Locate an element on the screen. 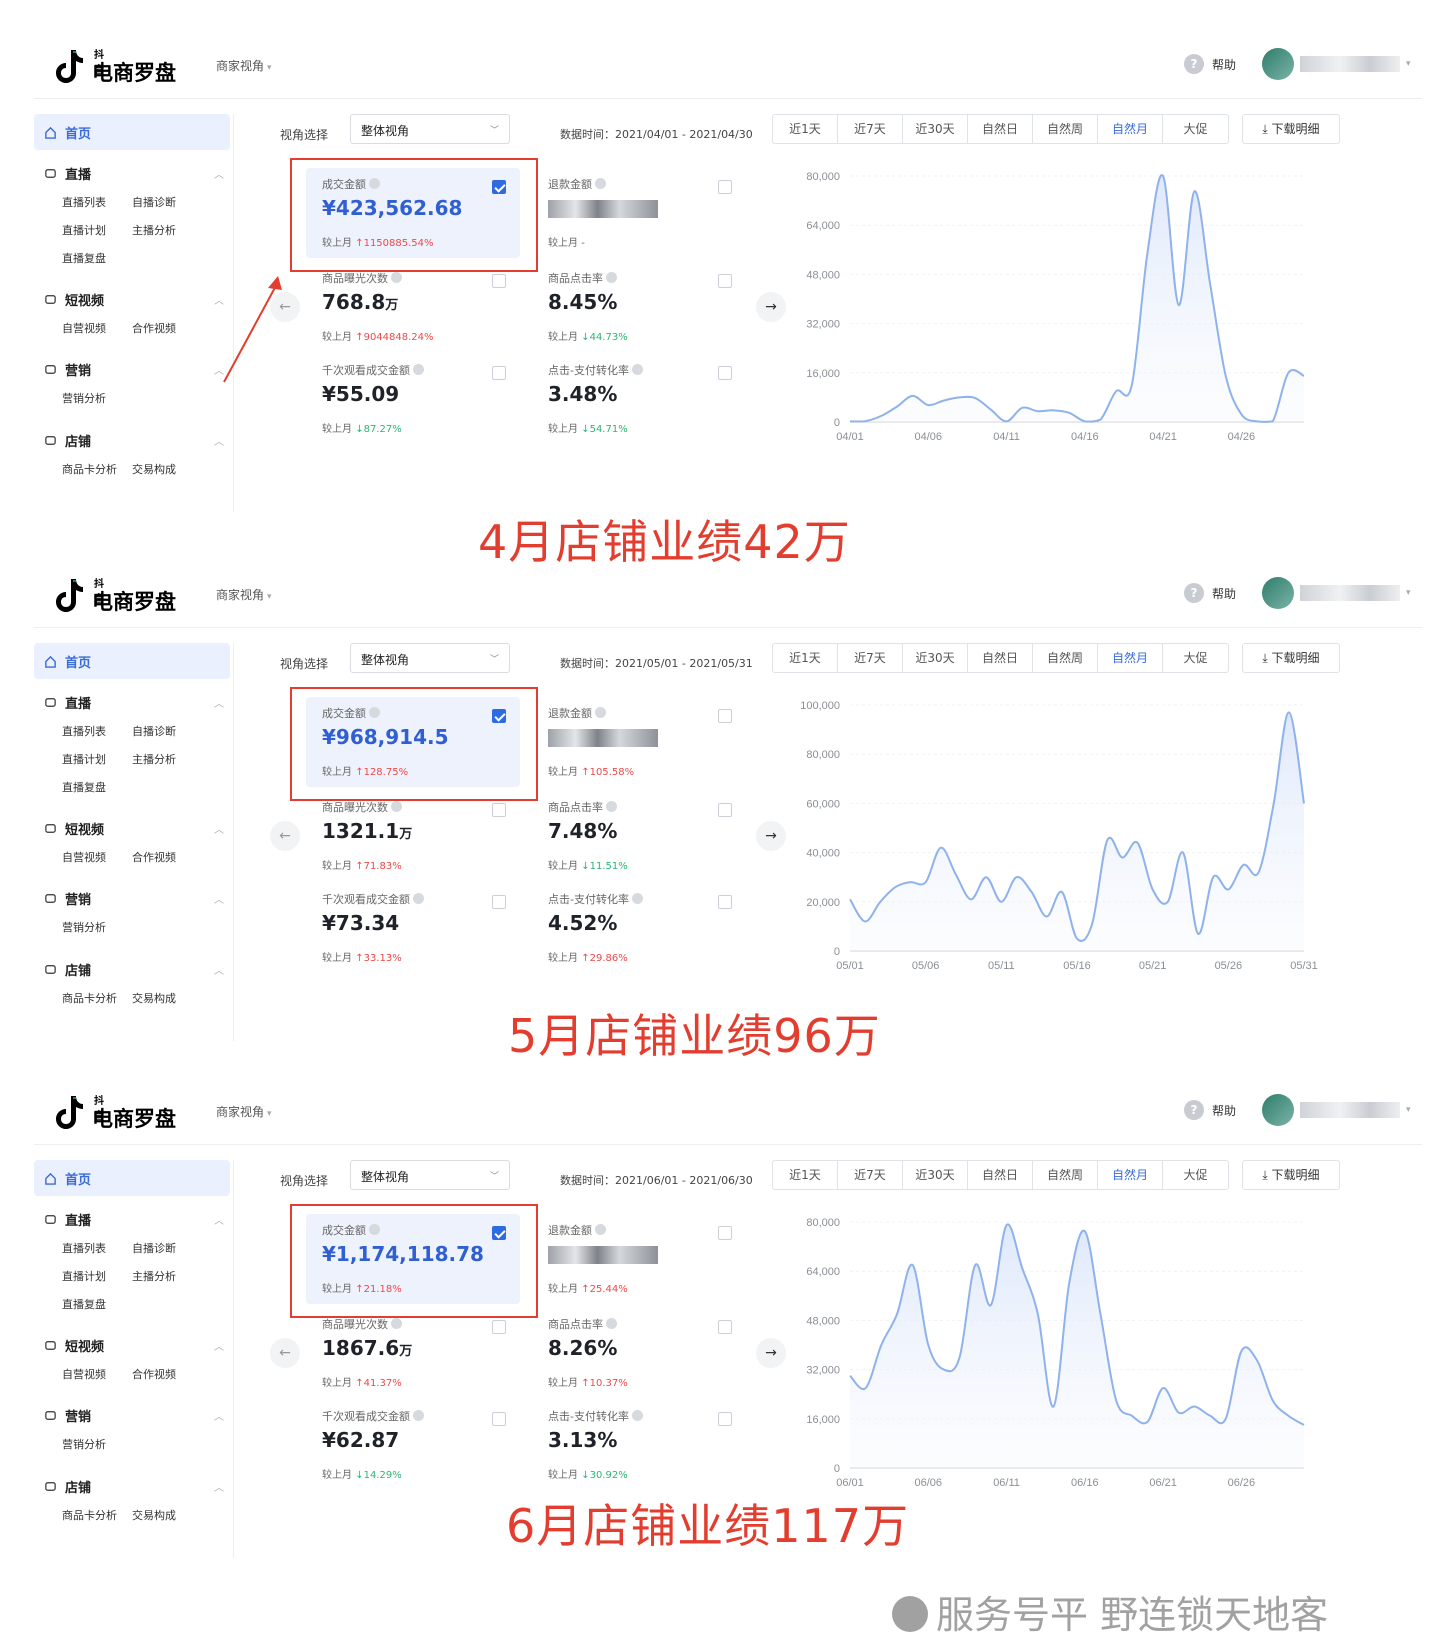 The image size is (1440, 1652). help-link: ? 帮助 is located at coordinates (1210, 593).